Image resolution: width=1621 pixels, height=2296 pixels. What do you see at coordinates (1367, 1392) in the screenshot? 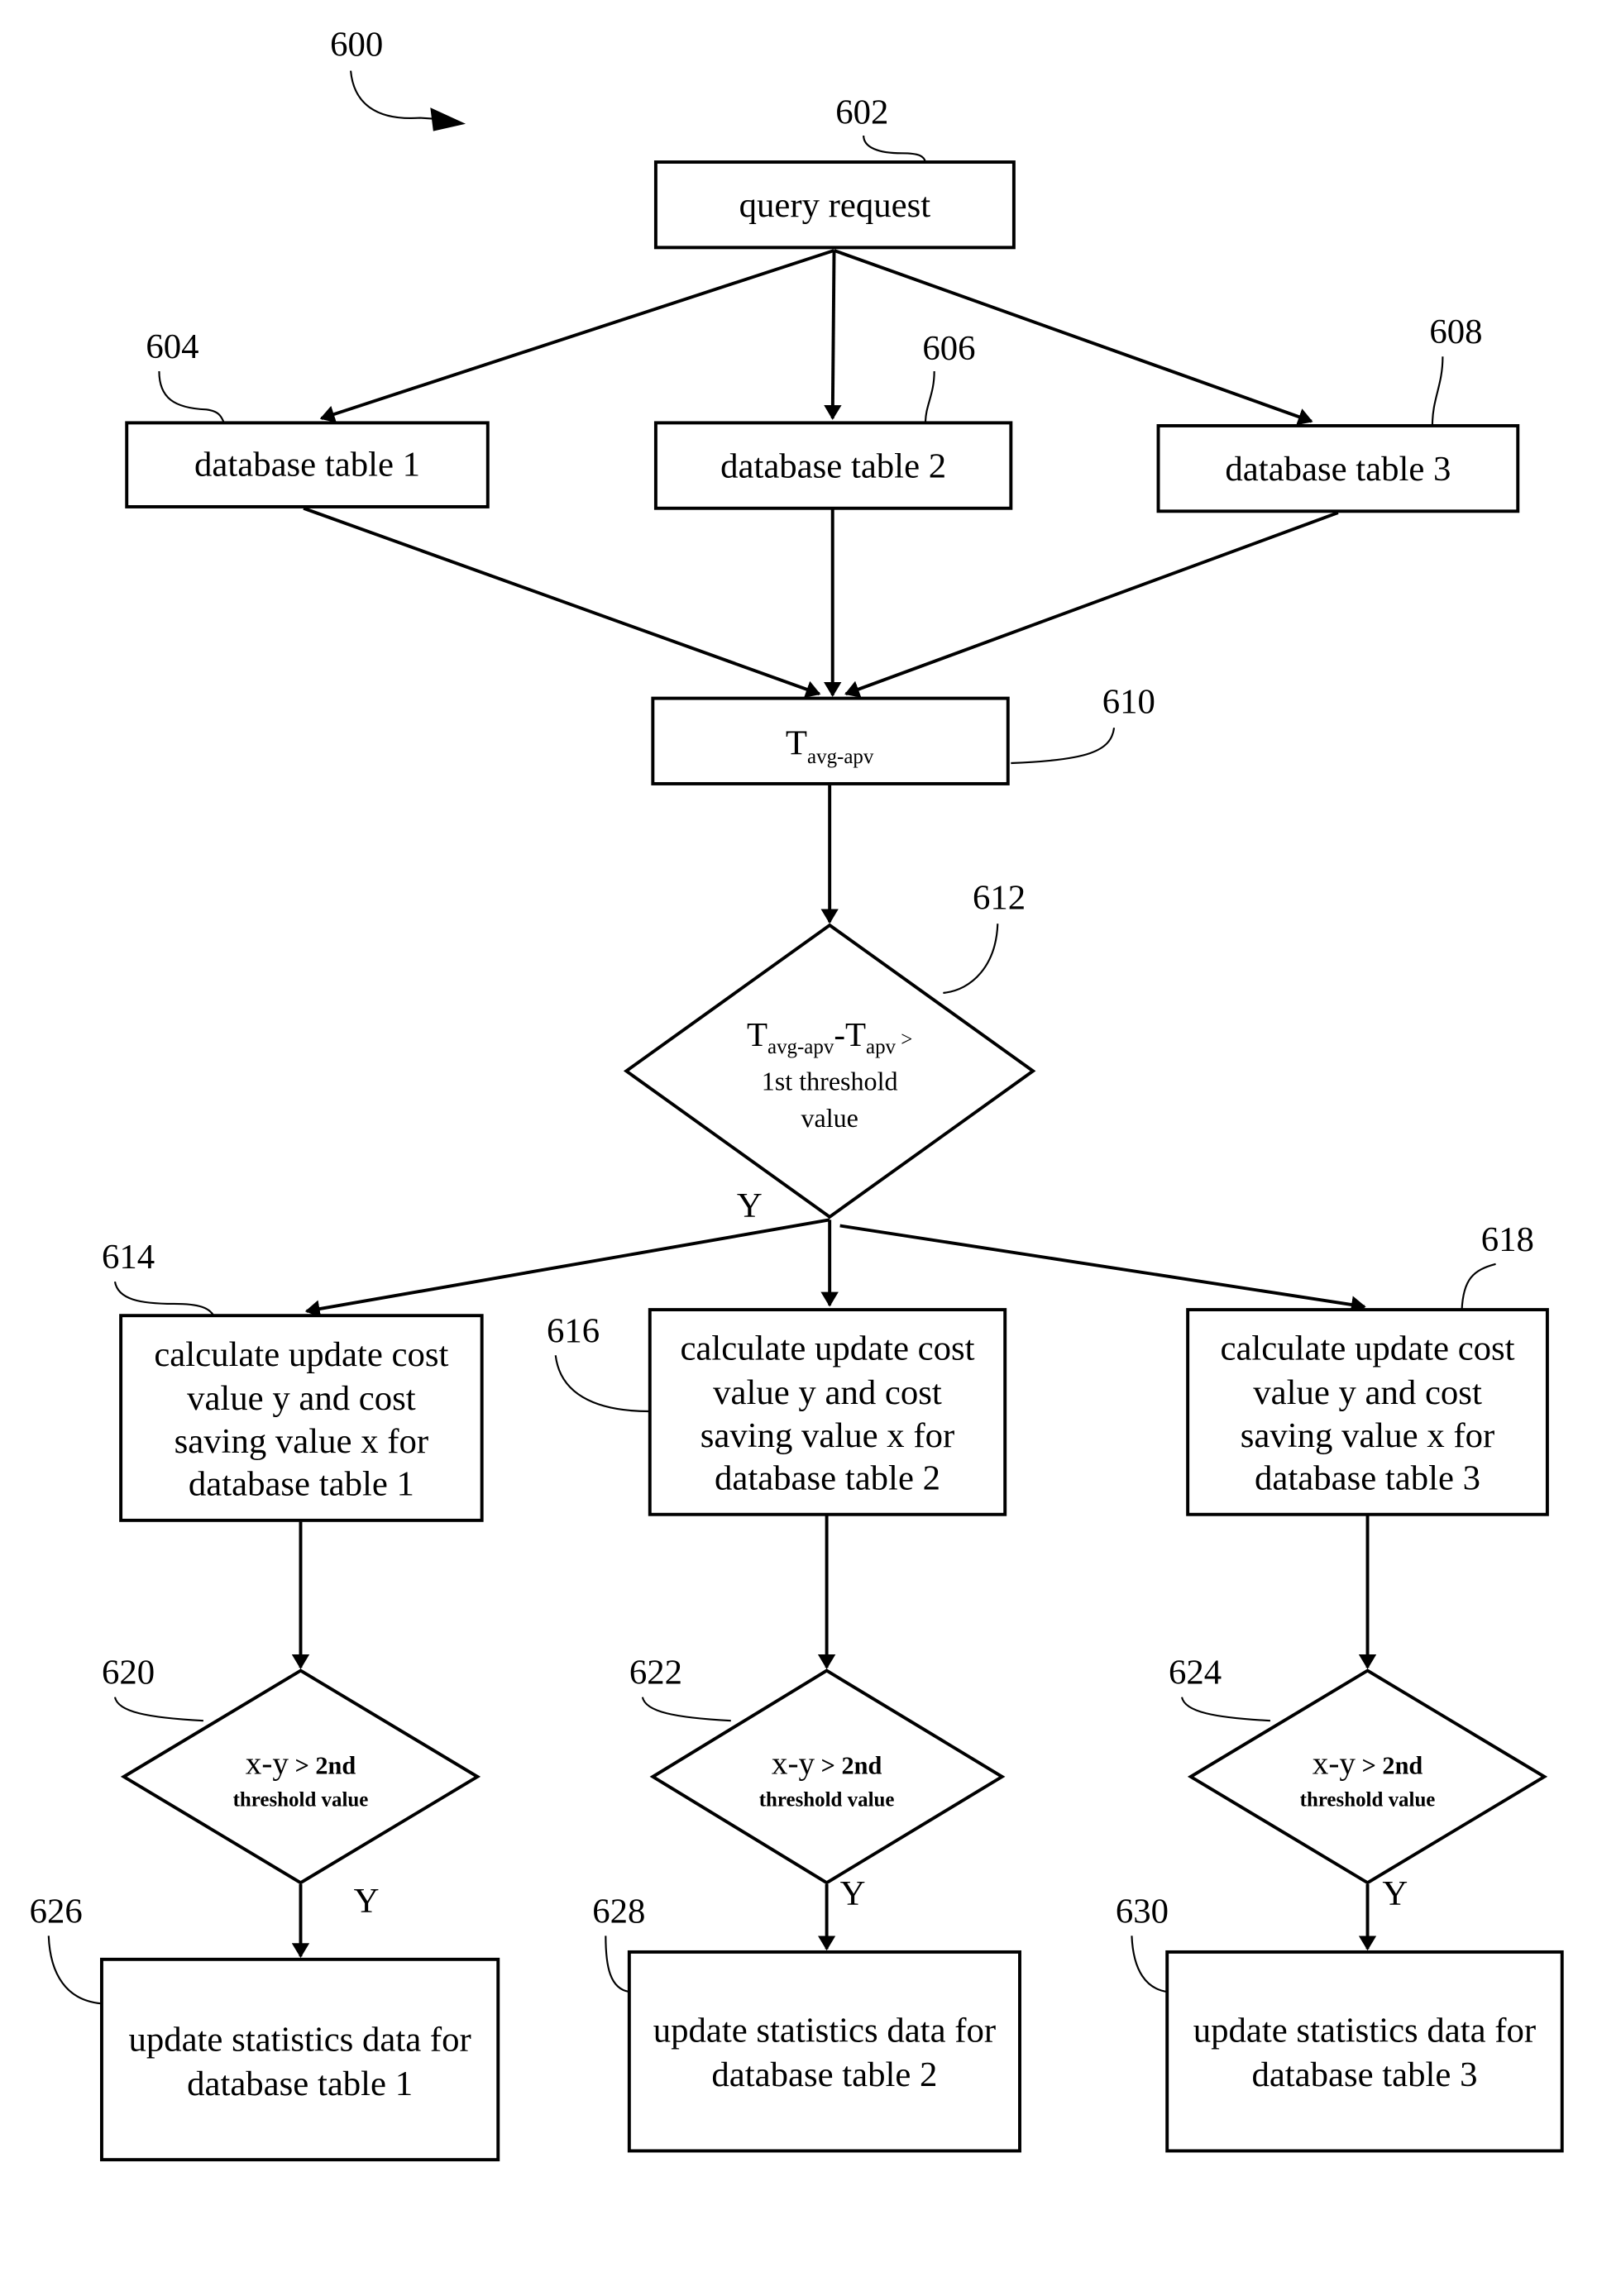
I see `calc-3-line2: value y and cost` at bounding box center [1367, 1392].